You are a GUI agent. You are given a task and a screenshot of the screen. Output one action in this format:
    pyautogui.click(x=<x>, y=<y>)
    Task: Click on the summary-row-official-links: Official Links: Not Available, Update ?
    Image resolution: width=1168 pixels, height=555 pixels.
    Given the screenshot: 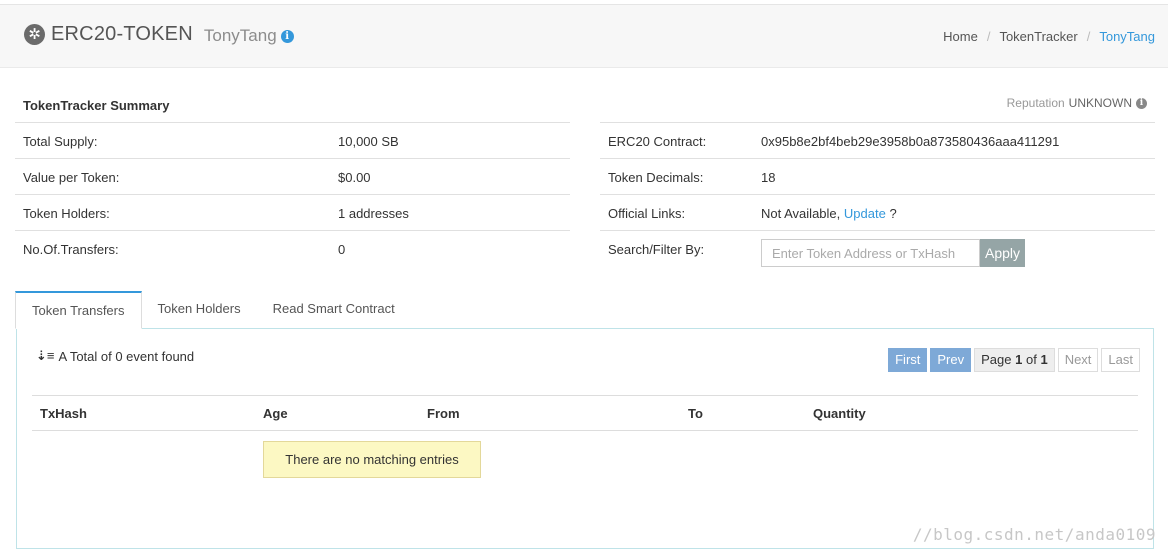 What is the action you would take?
    pyautogui.click(x=877, y=212)
    